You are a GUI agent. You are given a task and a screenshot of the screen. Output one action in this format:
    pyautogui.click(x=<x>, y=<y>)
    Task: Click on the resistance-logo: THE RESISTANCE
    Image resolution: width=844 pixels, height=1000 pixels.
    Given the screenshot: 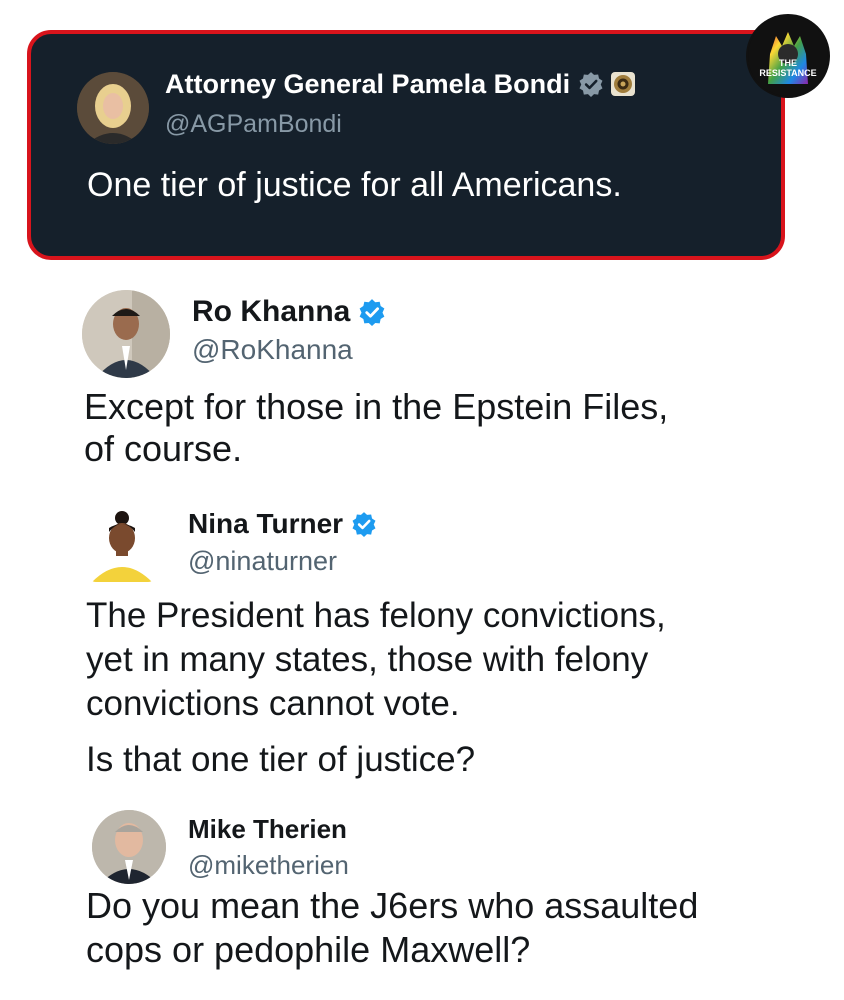 What is the action you would take?
    pyautogui.click(x=788, y=56)
    